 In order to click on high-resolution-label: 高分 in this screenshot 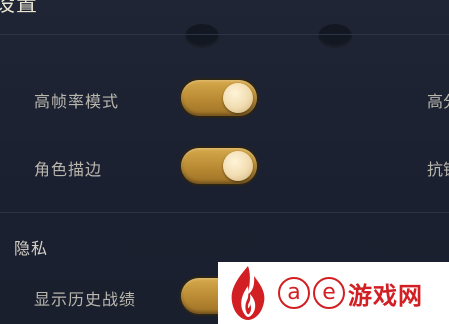, I will do `click(438, 101)`.